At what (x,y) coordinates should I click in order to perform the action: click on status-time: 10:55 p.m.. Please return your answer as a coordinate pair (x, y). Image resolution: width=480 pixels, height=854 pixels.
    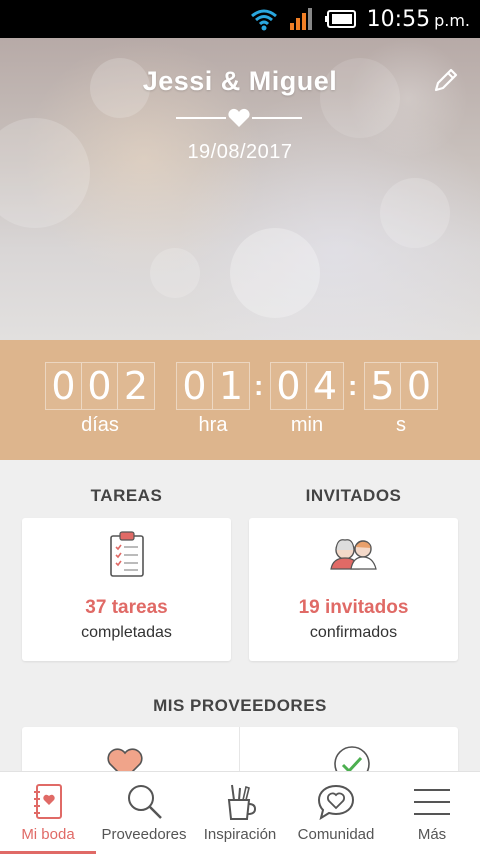
    Looking at the image, I should click on (418, 19).